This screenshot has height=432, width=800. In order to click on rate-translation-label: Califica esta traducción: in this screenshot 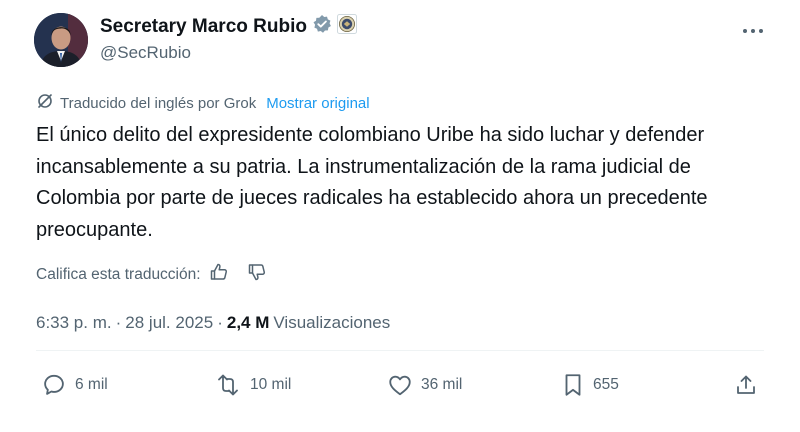, I will do `click(118, 274)`.